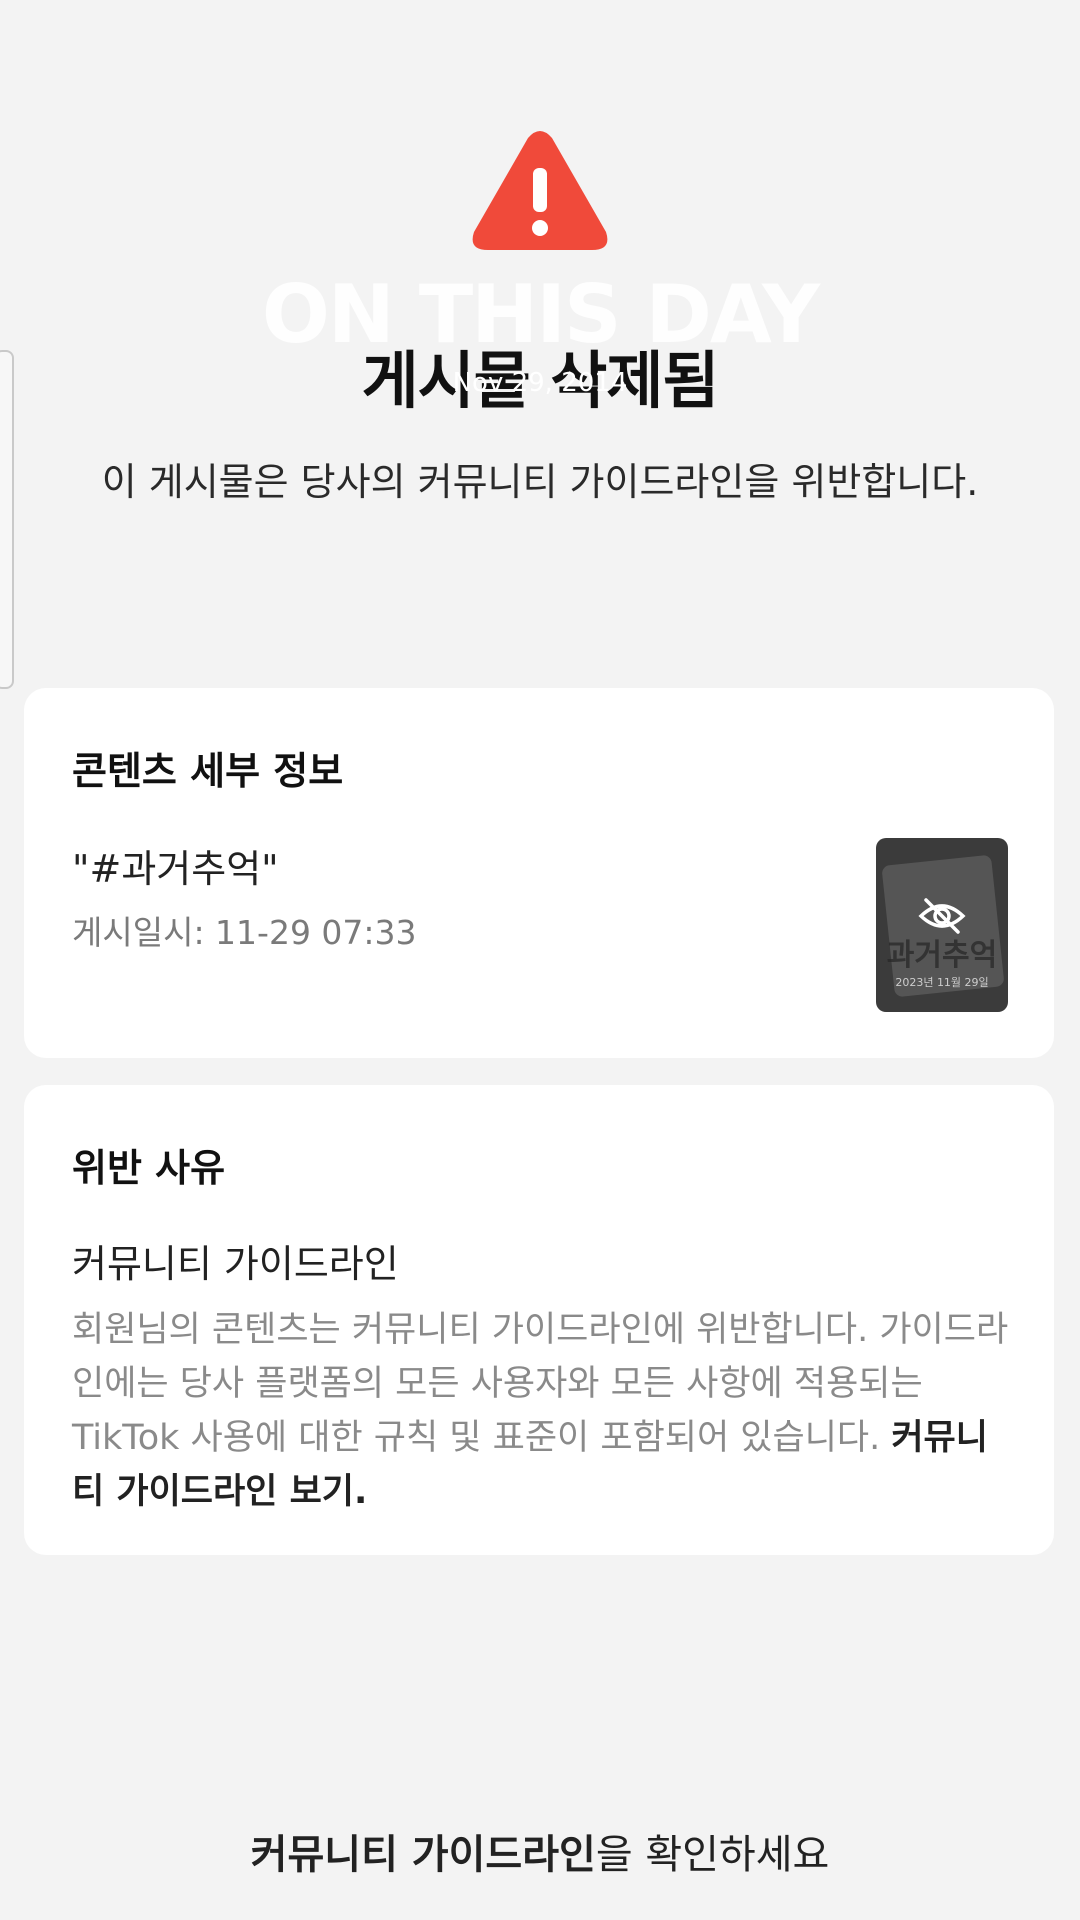 The width and height of the screenshot is (1080, 1920). Describe the element at coordinates (244, 932) in the screenshot. I see `post-date: 게시일시: 11-29 07:33` at that location.